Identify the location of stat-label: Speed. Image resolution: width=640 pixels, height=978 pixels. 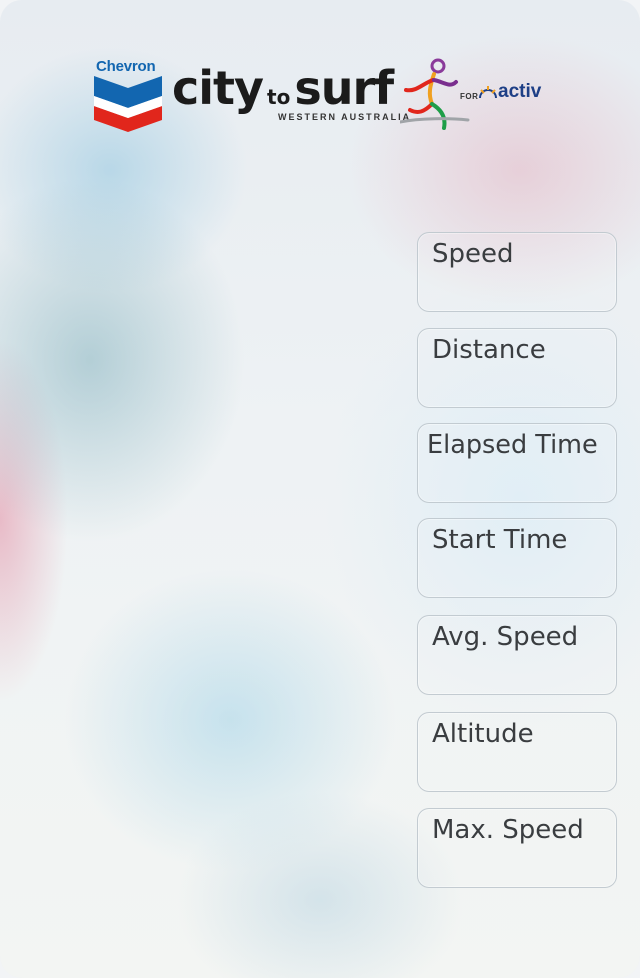
(473, 254).